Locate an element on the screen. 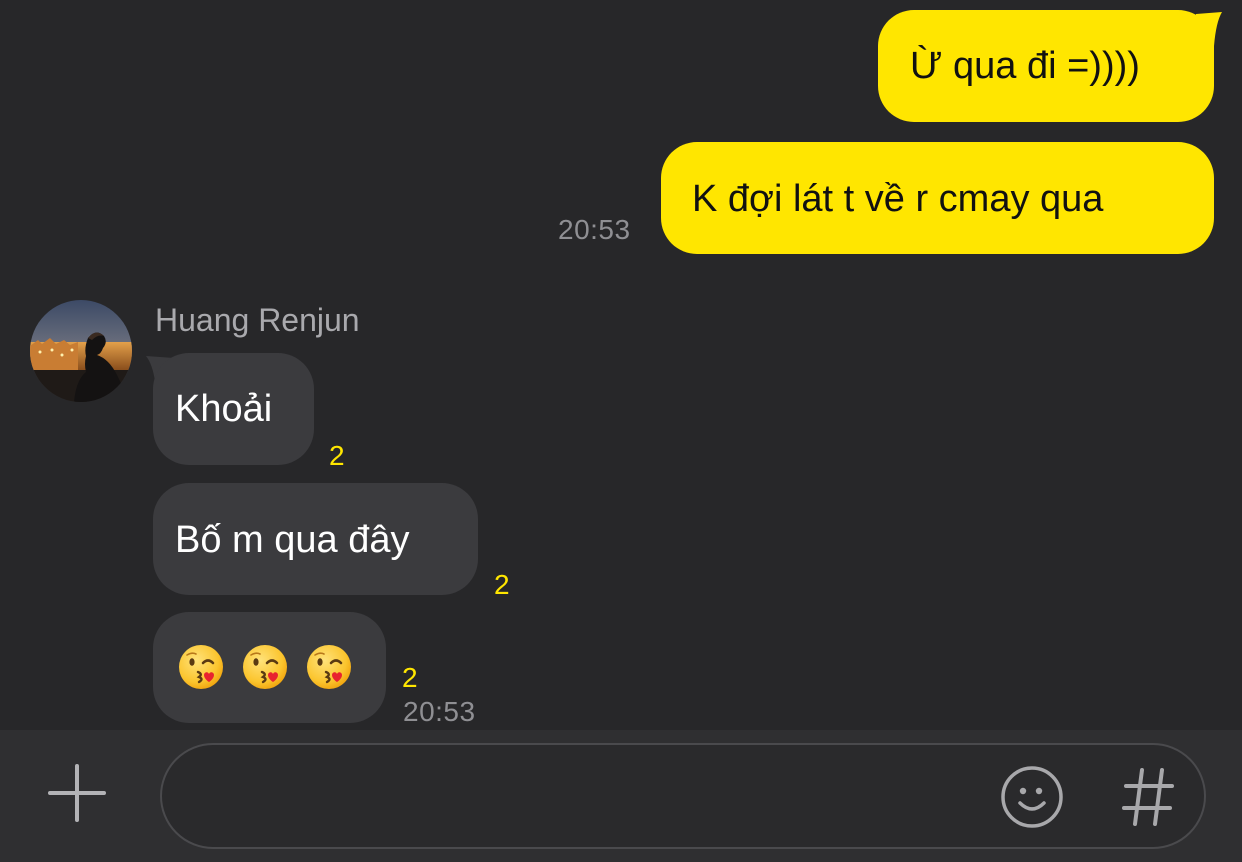 The height and width of the screenshot is (862, 1242). incoming-message: Khoải is located at coordinates (233, 409).